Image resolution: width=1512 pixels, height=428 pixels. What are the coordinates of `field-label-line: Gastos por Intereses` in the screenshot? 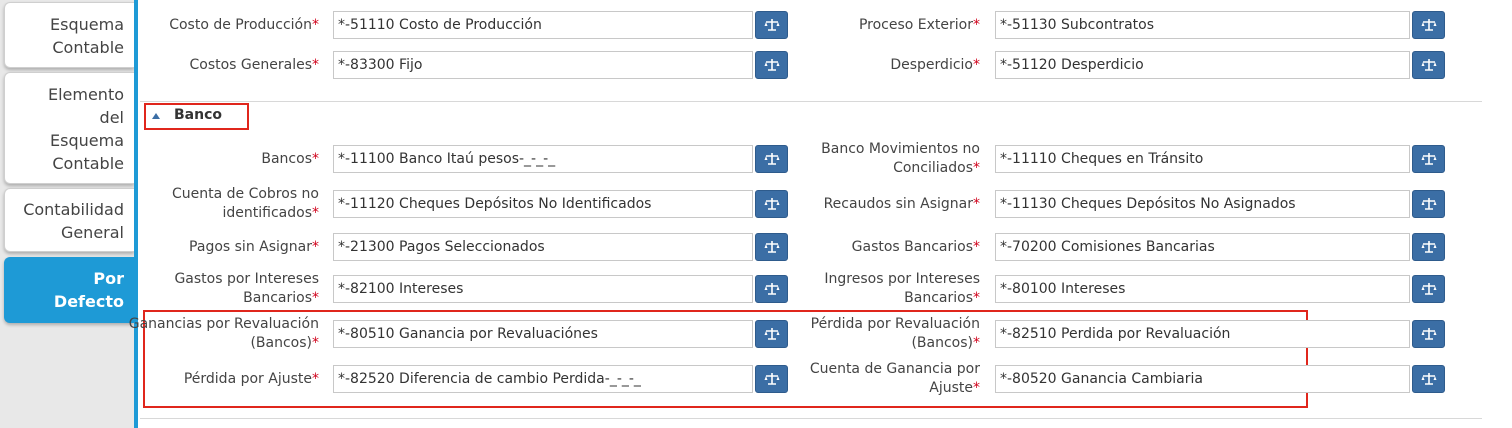 It's located at (246, 279).